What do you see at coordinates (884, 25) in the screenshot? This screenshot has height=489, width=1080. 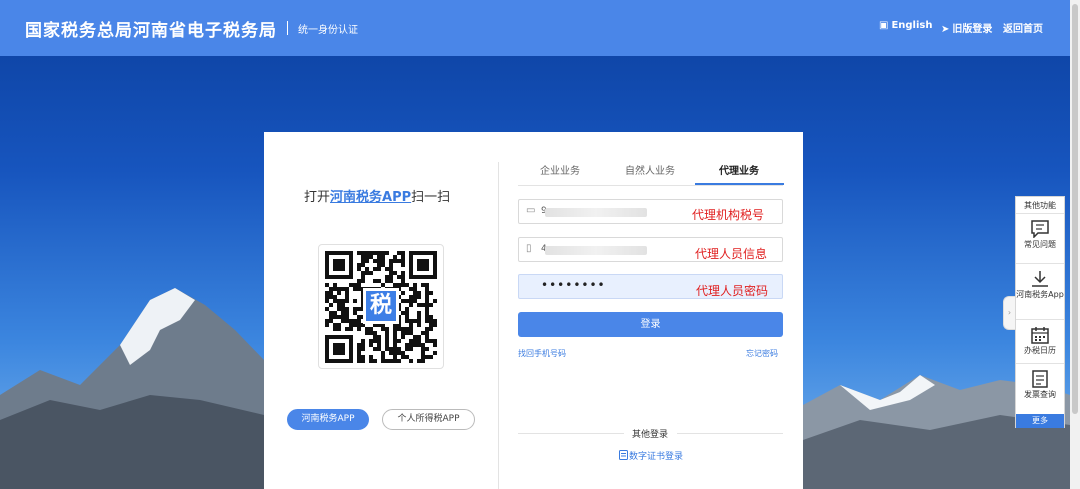 I see `flag-icon: ▣` at bounding box center [884, 25].